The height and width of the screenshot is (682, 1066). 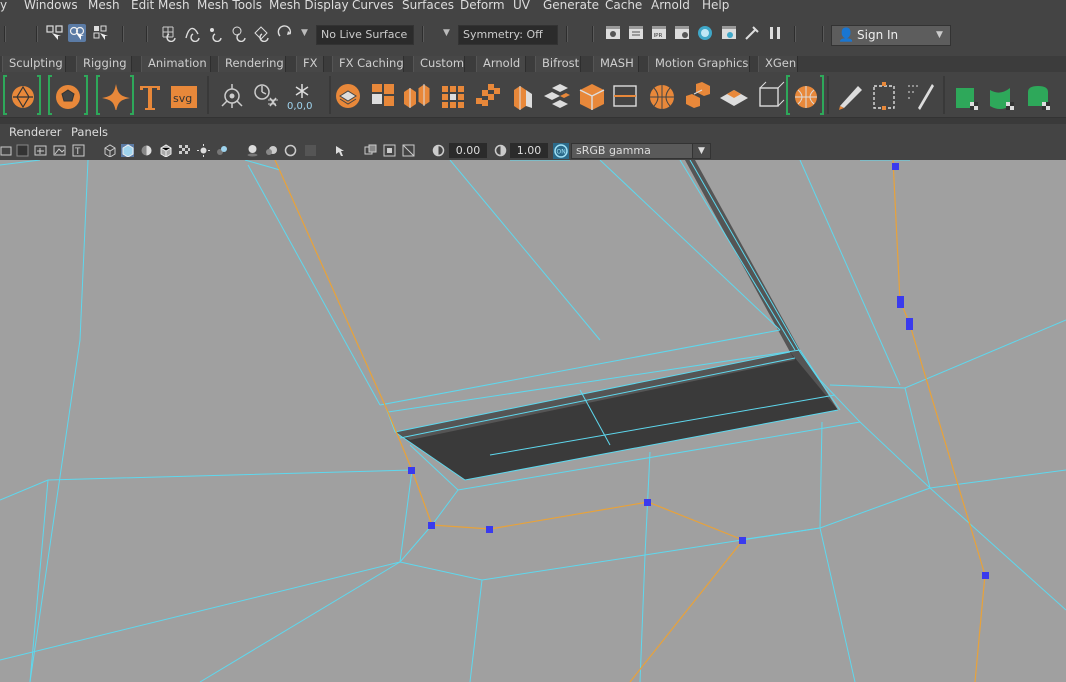 What do you see at coordinates (40, 150) in the screenshot?
I see `grid-toggle-icon` at bounding box center [40, 150].